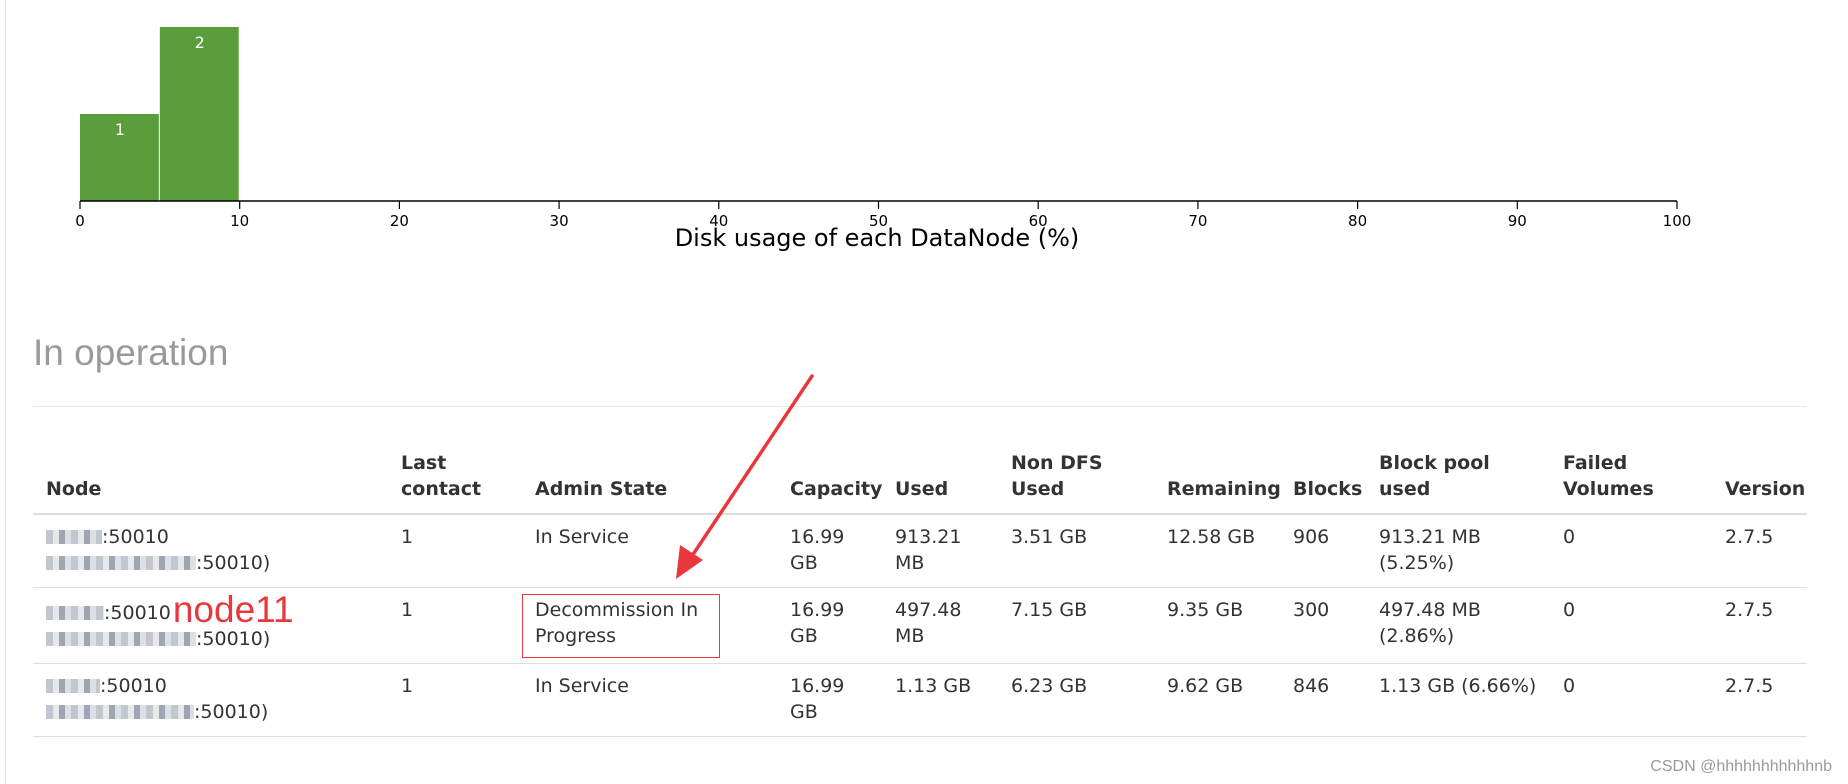 This screenshot has height=784, width=1848. I want to click on header-last-contact: Last contact, so click(455, 478).